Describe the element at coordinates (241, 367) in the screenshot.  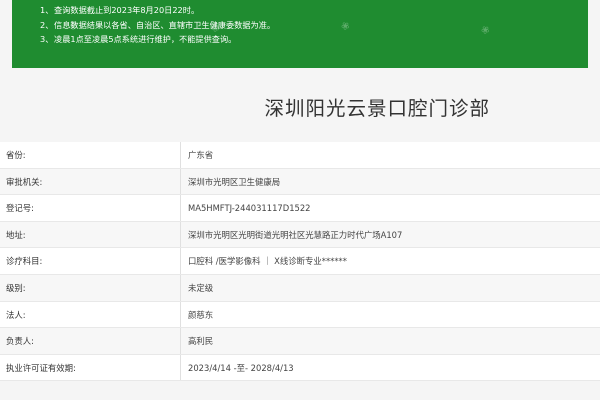
I see `detail-value: 2023/4/14 -至- 2028/4/13` at that location.